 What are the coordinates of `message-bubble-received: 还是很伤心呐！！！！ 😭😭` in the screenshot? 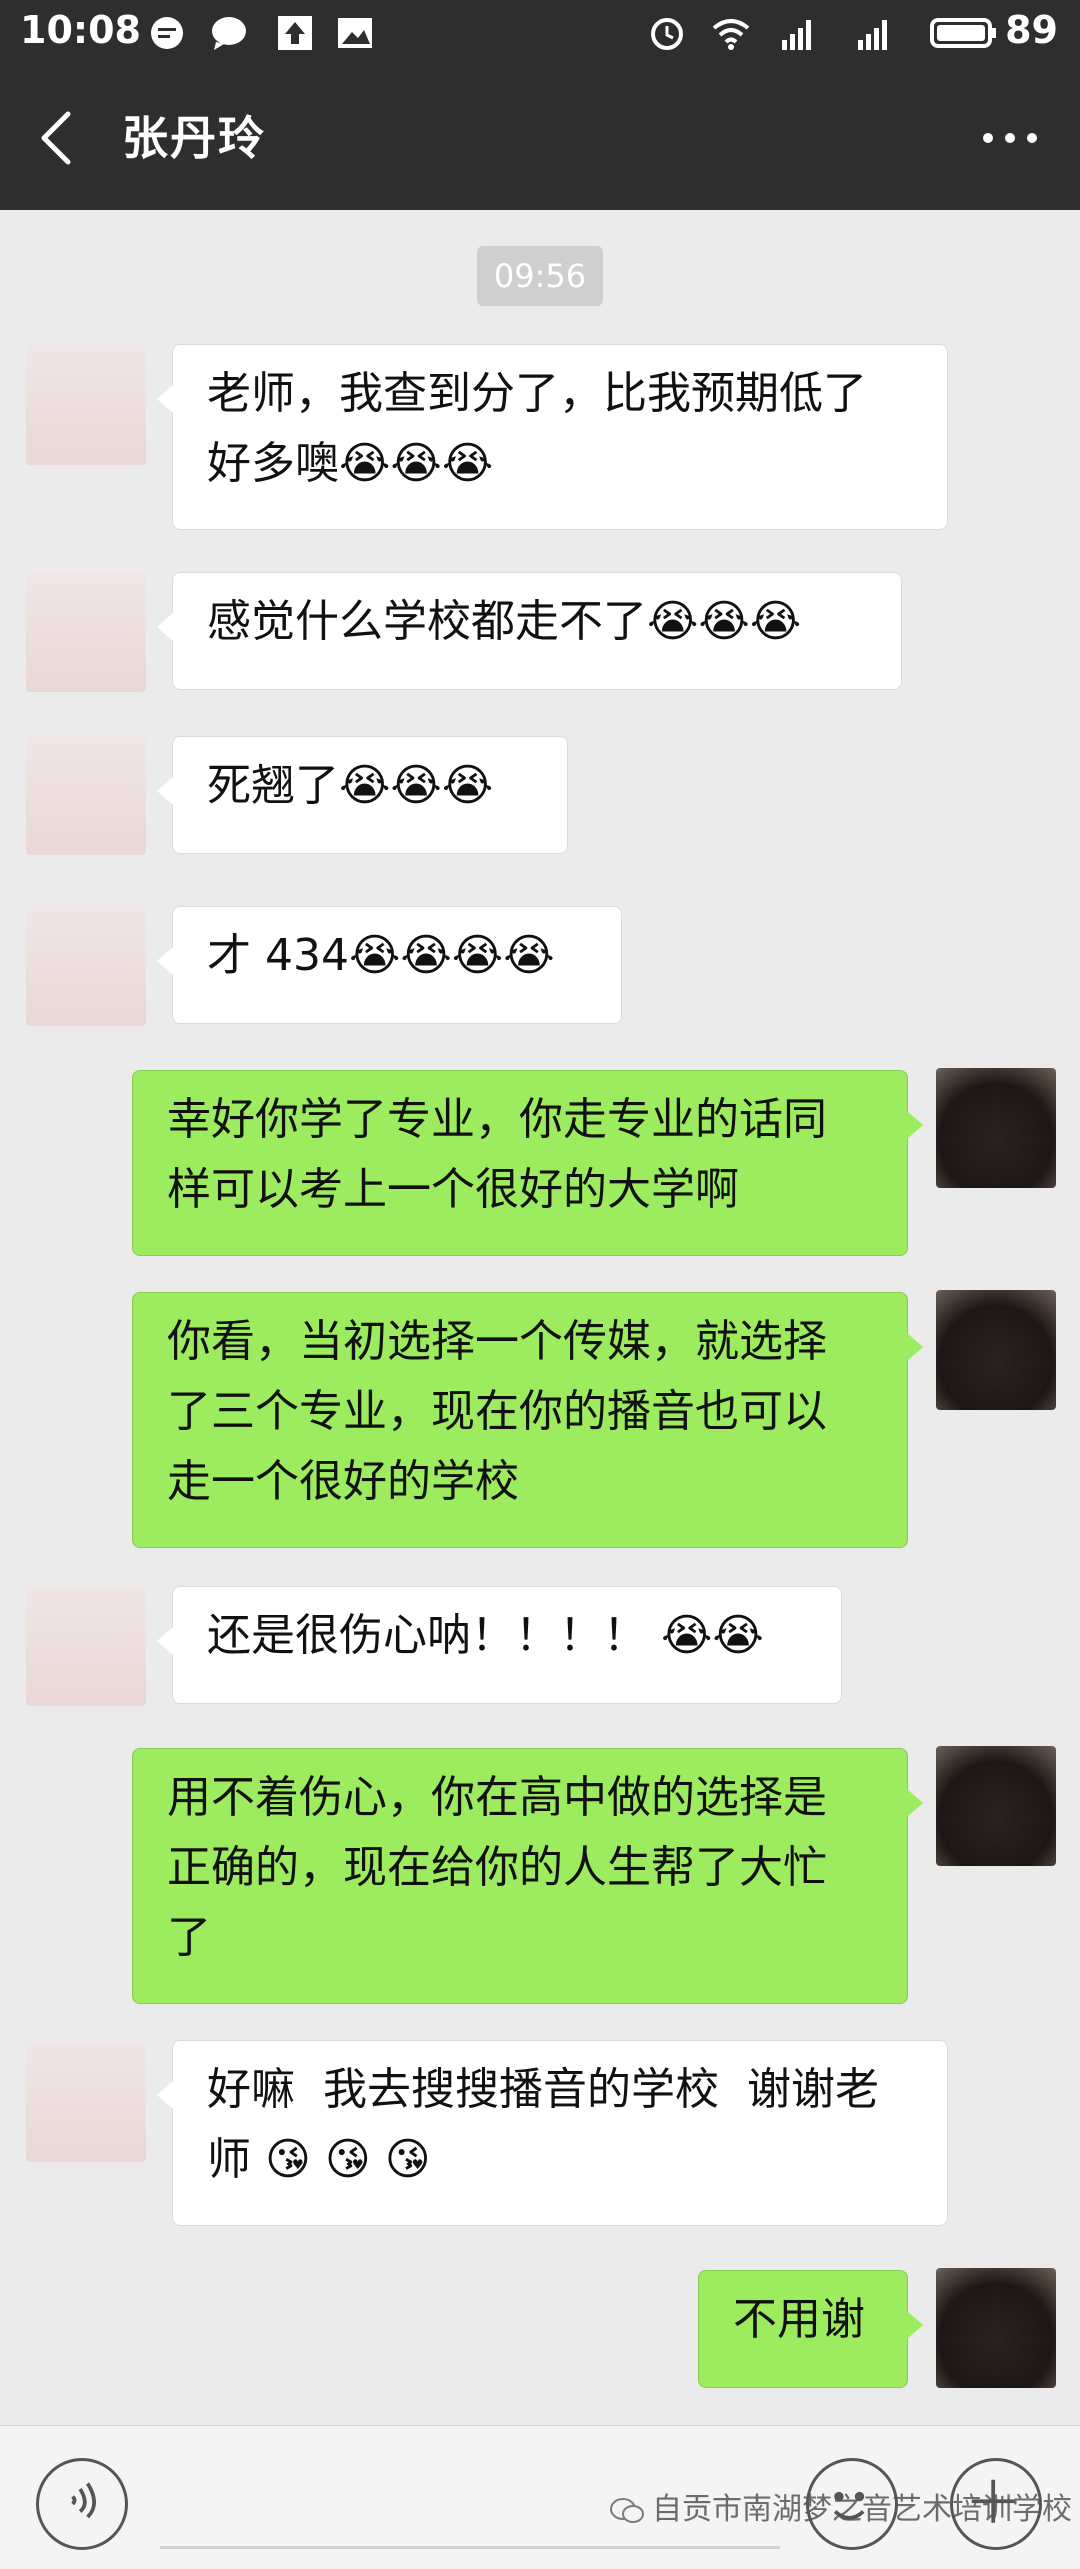 It's located at (499, 1645).